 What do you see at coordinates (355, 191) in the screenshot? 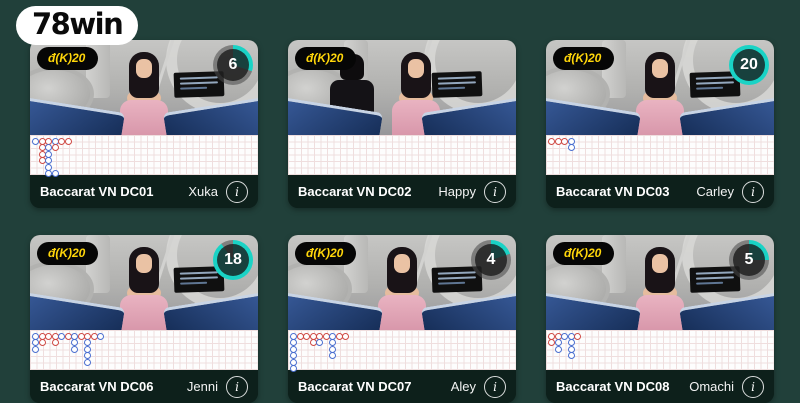
I see `table-name: Baccarat VN DC02` at bounding box center [355, 191].